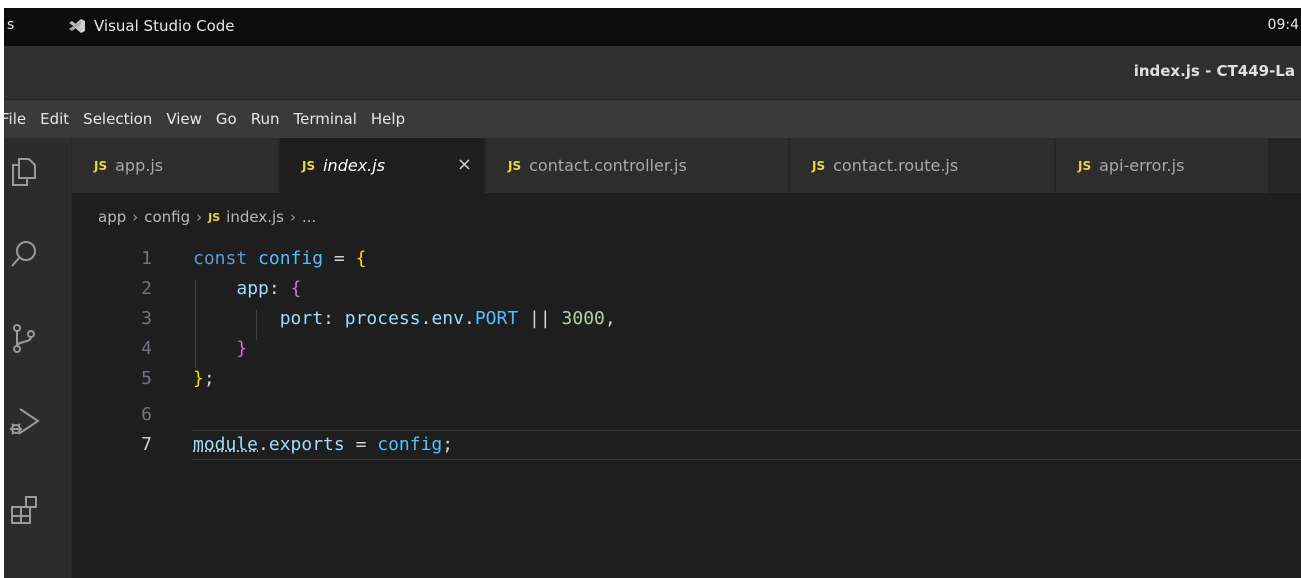  I want to click on app-name: Visual Studio Code, so click(164, 26).